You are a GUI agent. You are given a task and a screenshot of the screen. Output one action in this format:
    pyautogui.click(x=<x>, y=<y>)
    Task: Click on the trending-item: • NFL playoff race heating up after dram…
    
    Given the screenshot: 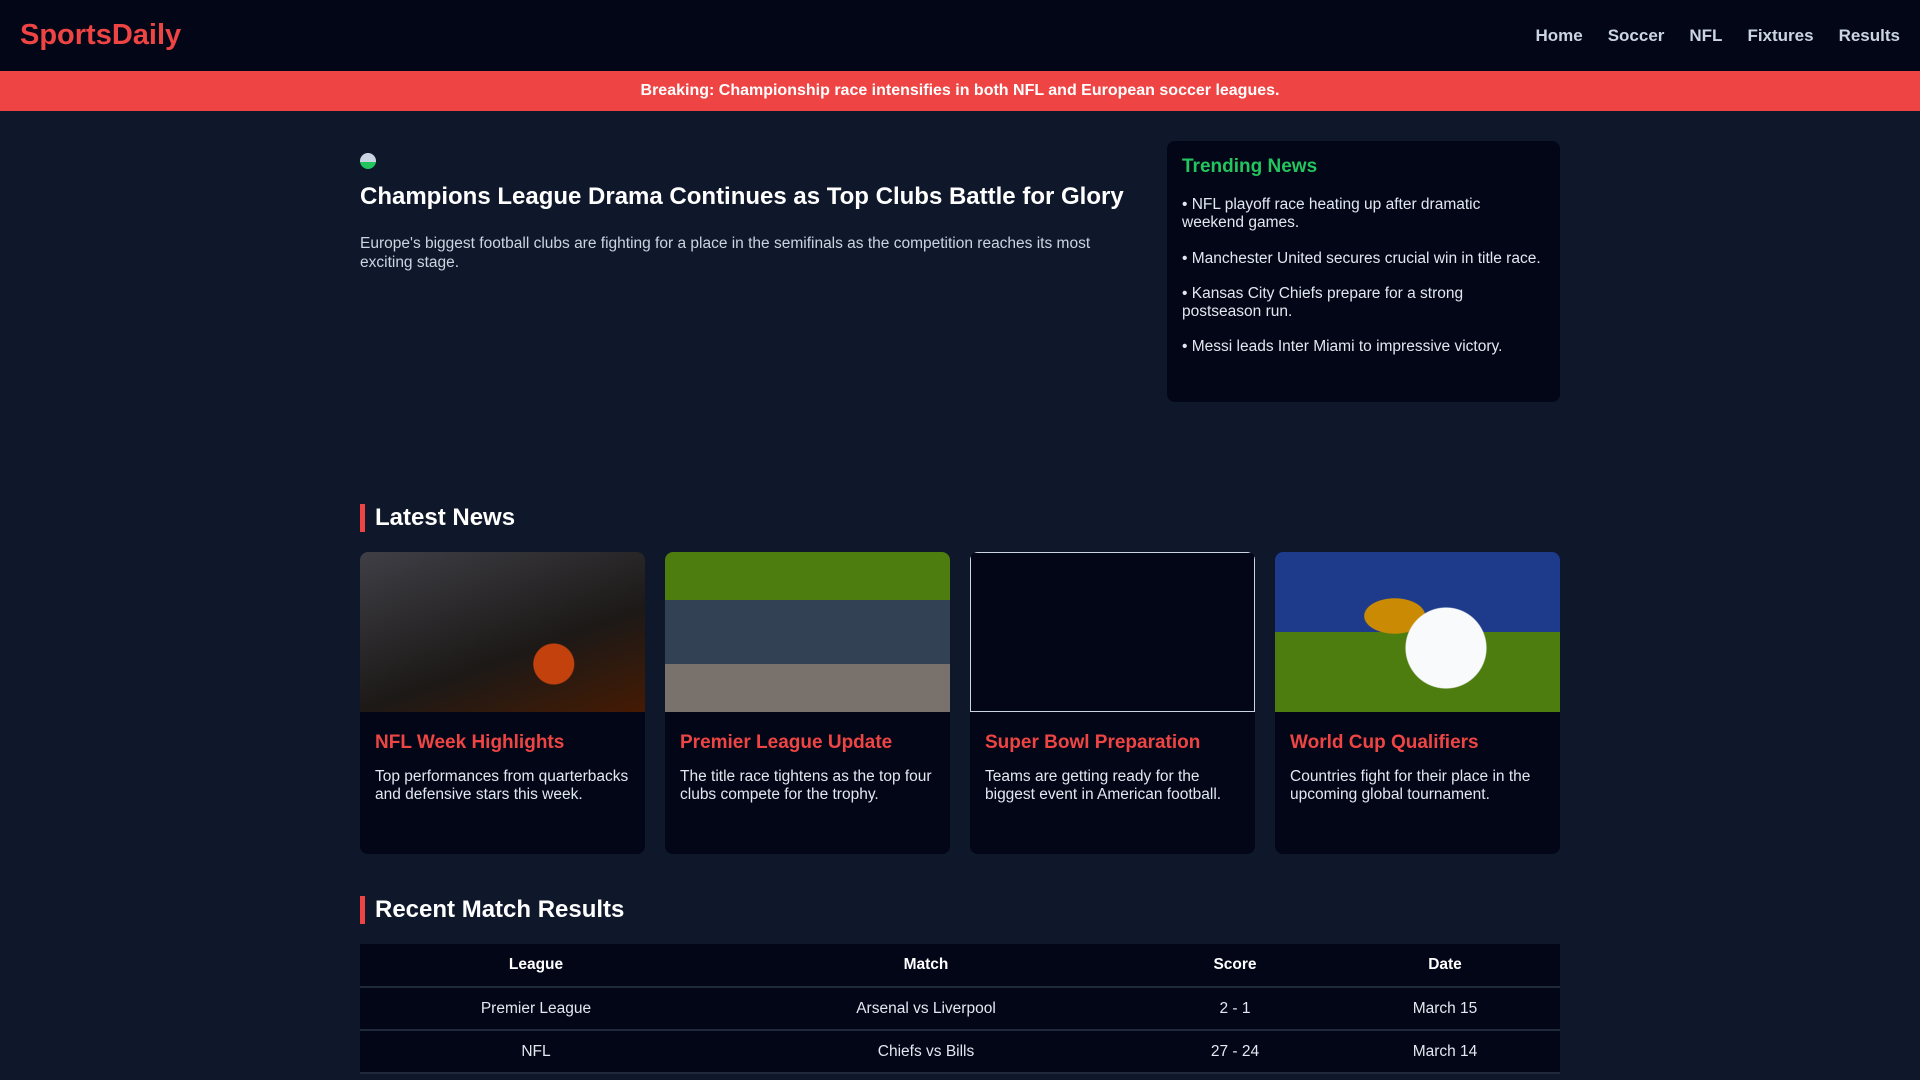 What is the action you would take?
    pyautogui.click(x=1363, y=214)
    